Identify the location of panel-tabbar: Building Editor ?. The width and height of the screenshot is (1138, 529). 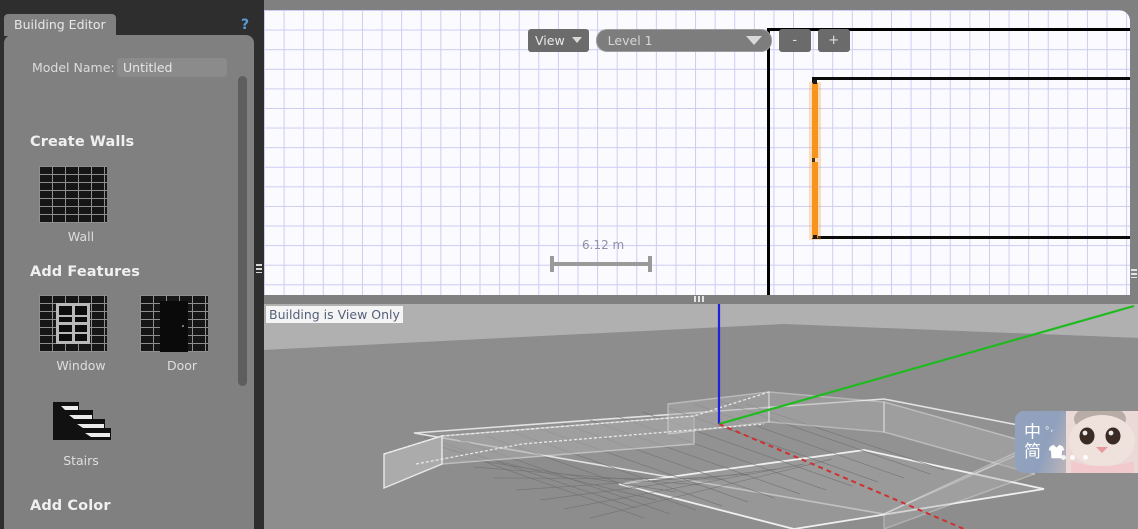
(131, 18).